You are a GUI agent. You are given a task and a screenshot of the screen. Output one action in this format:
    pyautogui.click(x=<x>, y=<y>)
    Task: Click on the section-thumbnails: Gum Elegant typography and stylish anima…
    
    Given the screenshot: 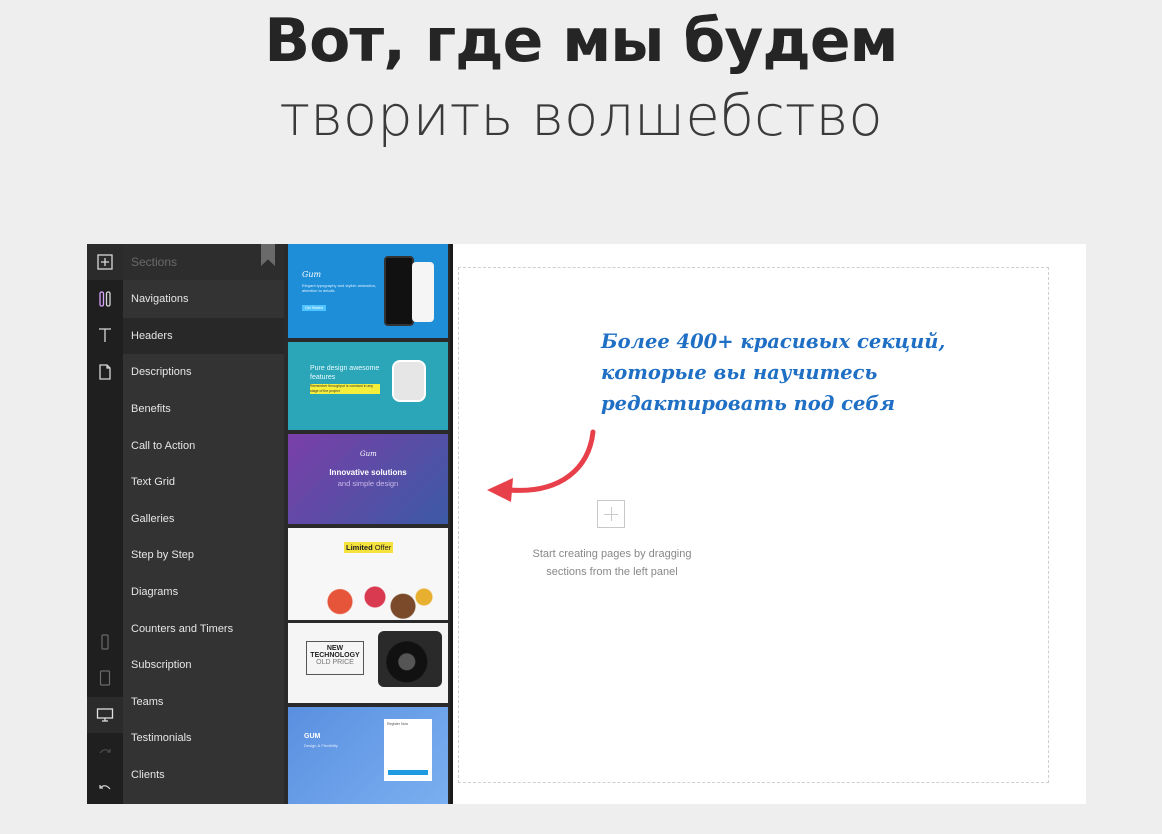 What is the action you would take?
    pyautogui.click(x=368, y=524)
    